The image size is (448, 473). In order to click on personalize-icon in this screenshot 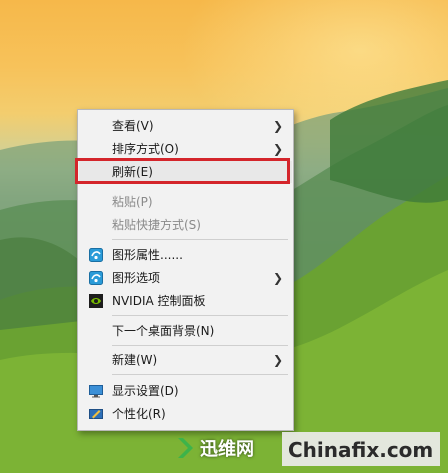, I will do `click(96, 414)`.